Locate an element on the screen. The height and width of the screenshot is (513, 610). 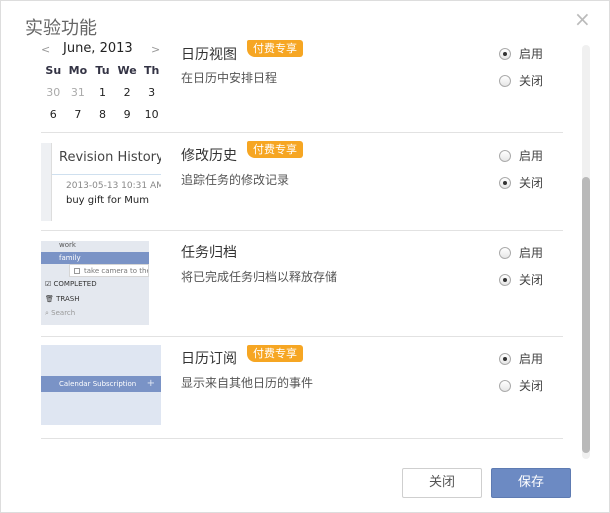
calendar-day: 8 is located at coordinates (102, 114).